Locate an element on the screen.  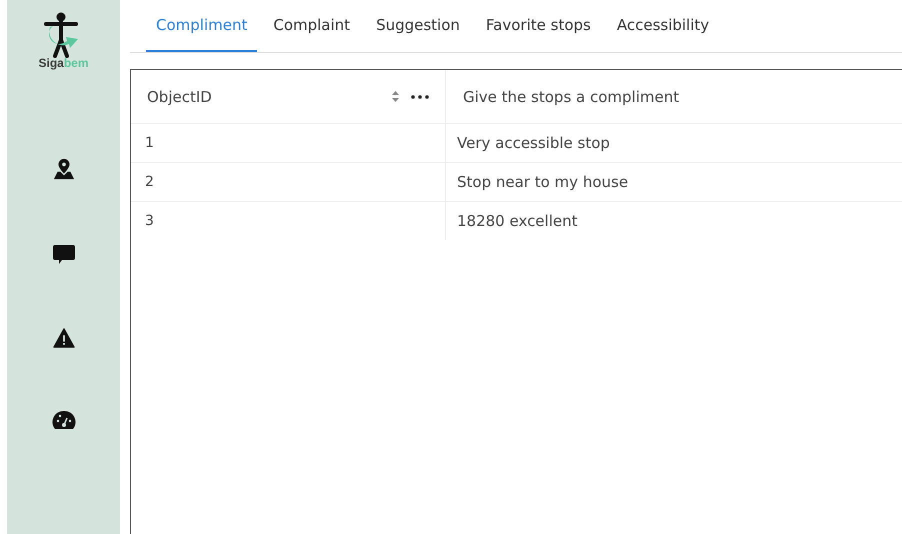
table-cell: Very accessible stop is located at coordinates (533, 143).